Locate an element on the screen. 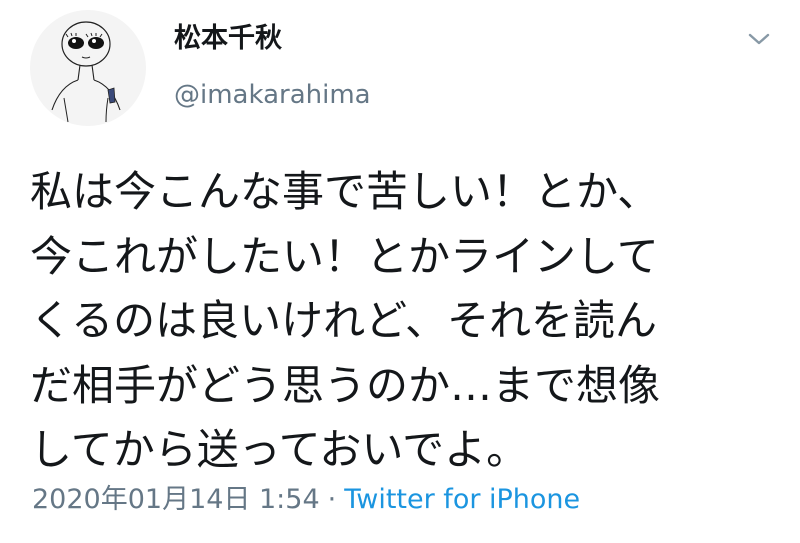  tweet-meta: 2020年01月14日 1:54 · Twitter for iPhone is located at coordinates (306, 500).